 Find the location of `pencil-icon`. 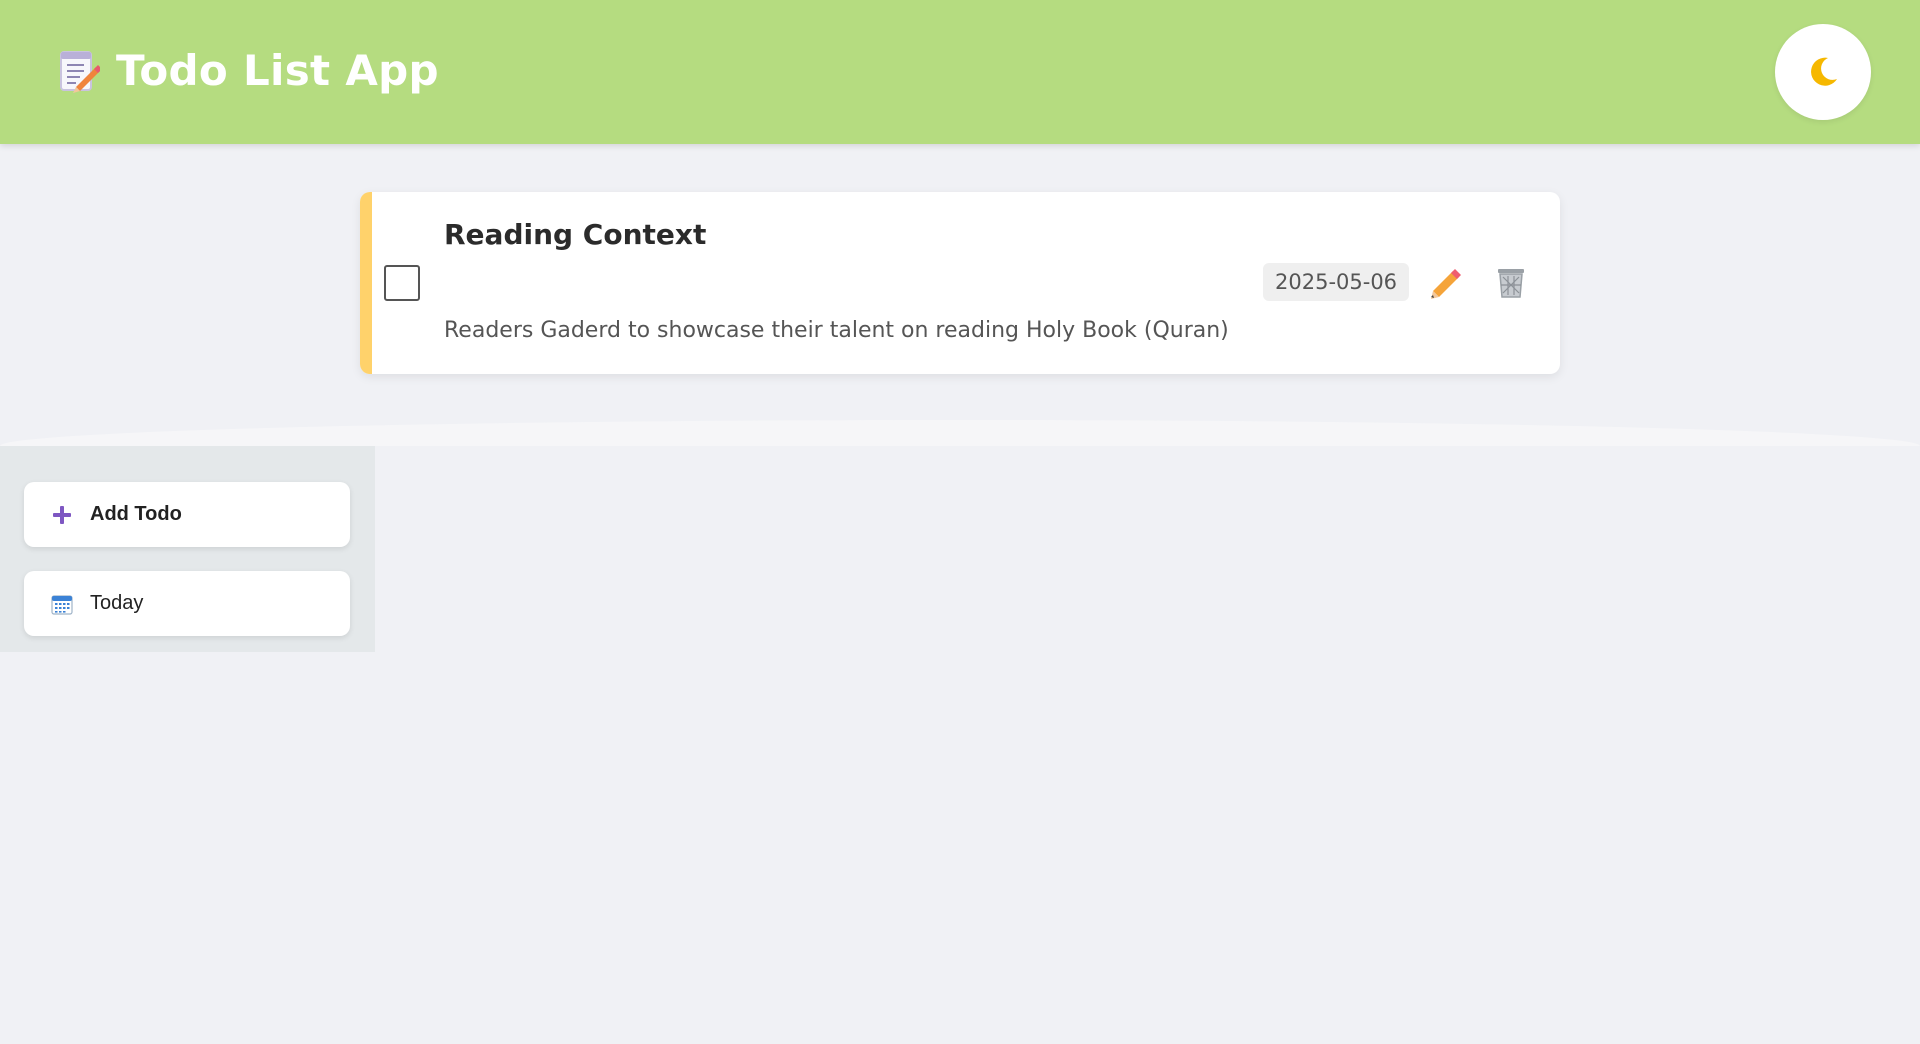

pencil-icon is located at coordinates (1446, 284).